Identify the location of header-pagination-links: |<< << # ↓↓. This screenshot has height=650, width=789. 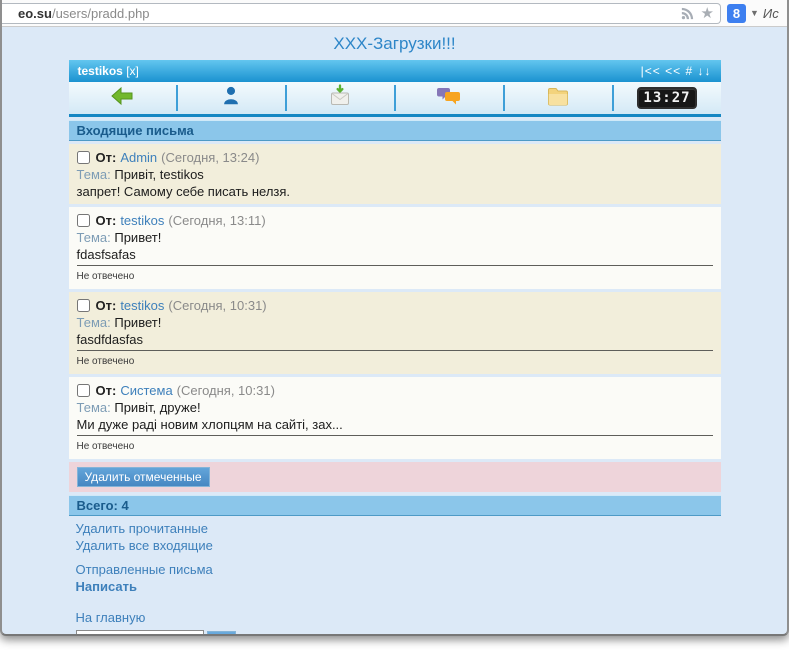
(676, 71).